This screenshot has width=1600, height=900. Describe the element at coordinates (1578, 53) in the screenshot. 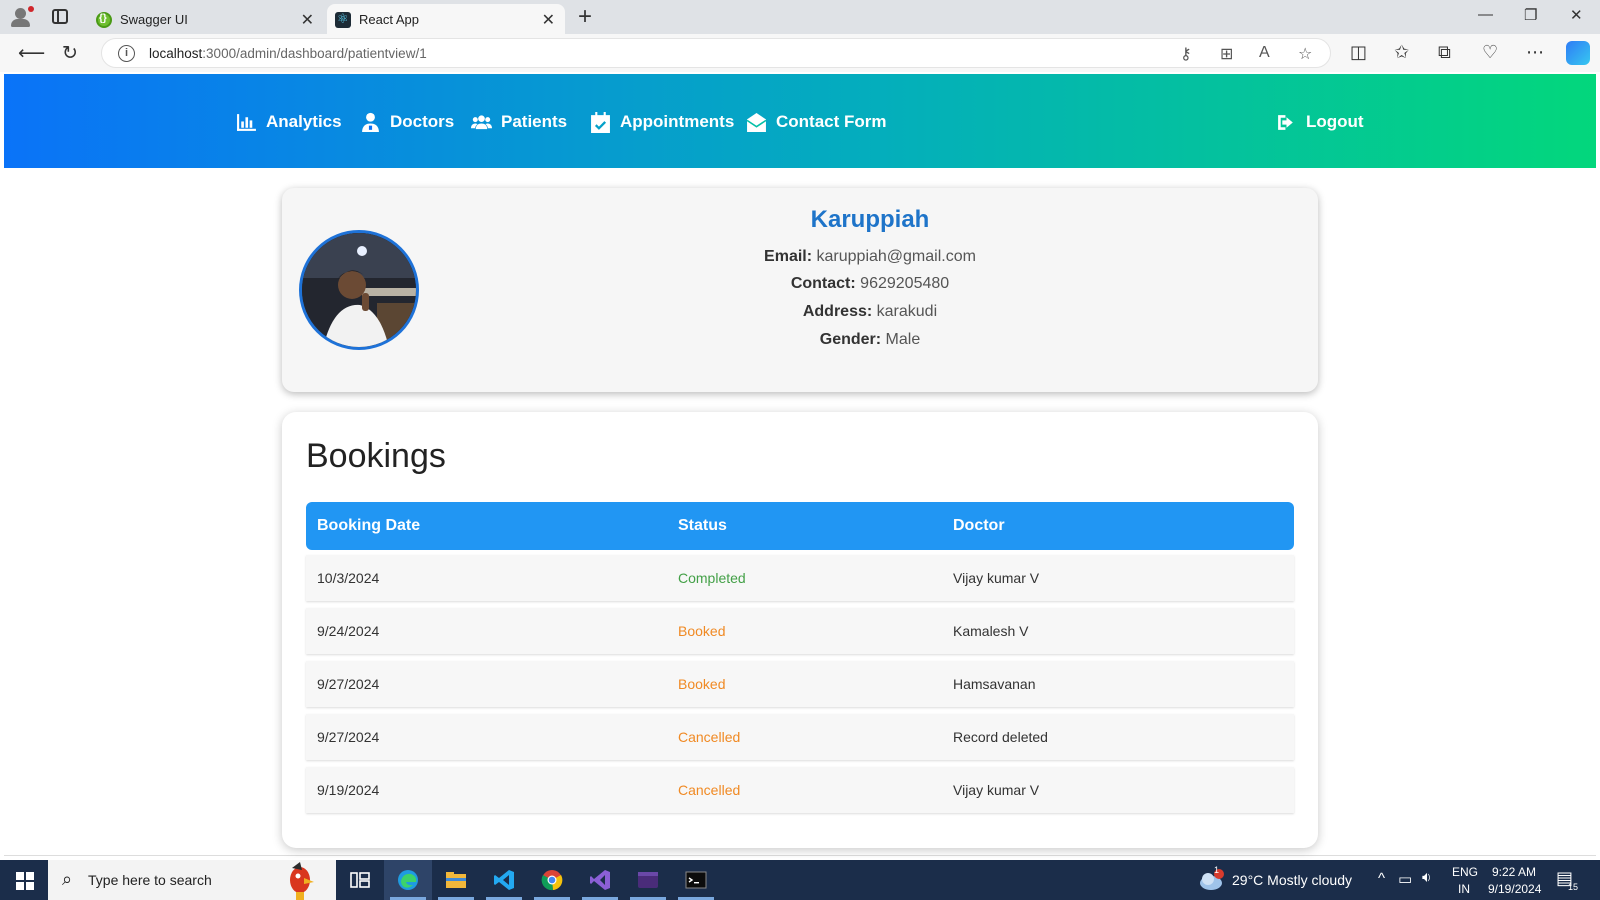

I see `copilot-icon` at that location.